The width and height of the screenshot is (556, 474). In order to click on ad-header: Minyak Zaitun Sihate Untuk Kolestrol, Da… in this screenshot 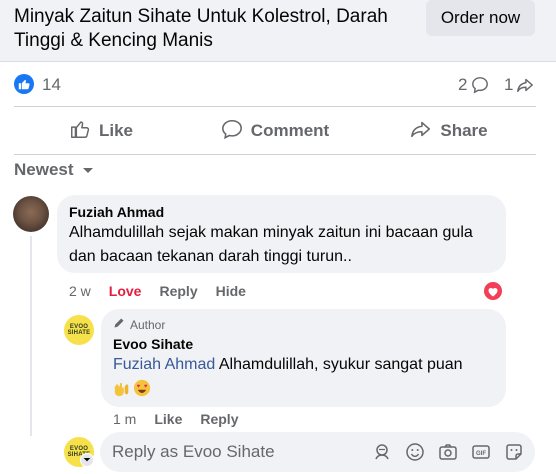, I will do `click(278, 31)`.